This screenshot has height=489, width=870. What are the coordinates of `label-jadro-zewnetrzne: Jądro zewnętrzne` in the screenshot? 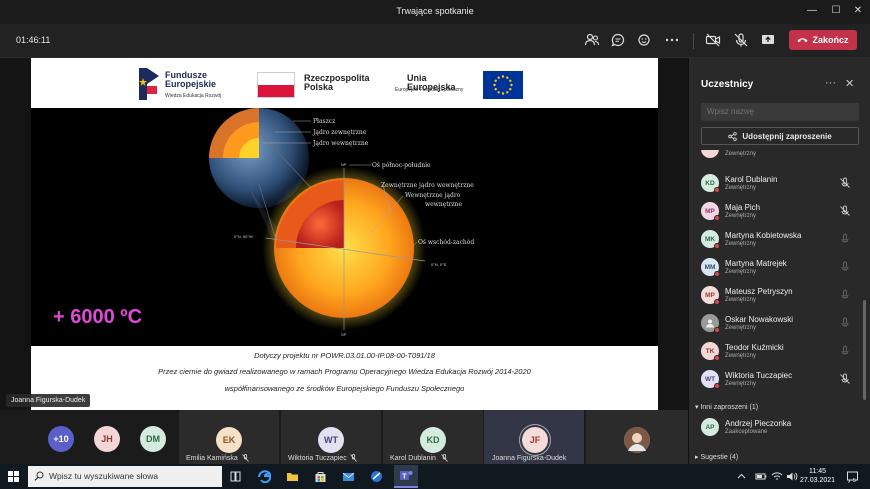 It's located at (339, 132).